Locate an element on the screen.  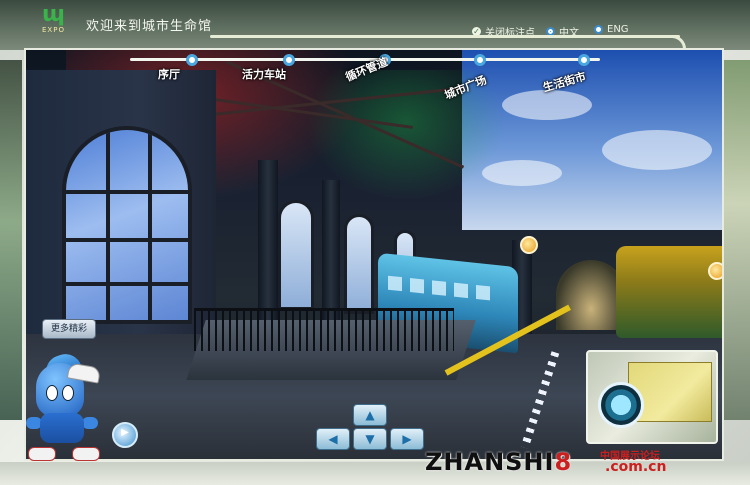
radio-unselected-icon is located at coordinates (598, 29).